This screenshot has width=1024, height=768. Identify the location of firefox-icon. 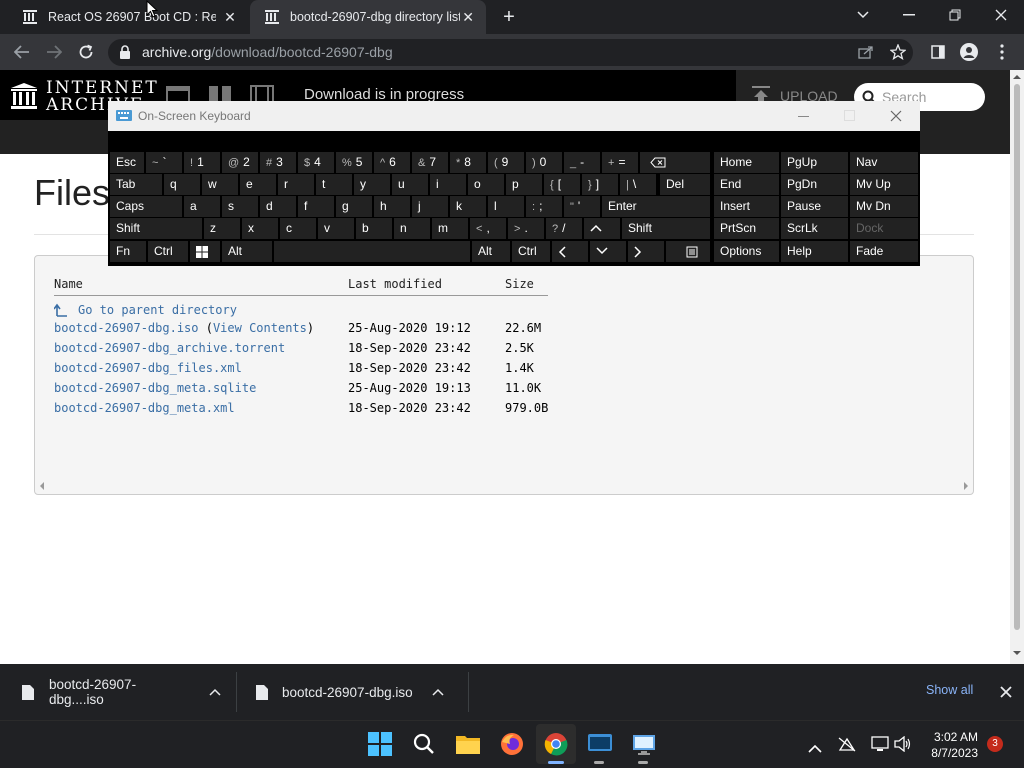
(512, 744).